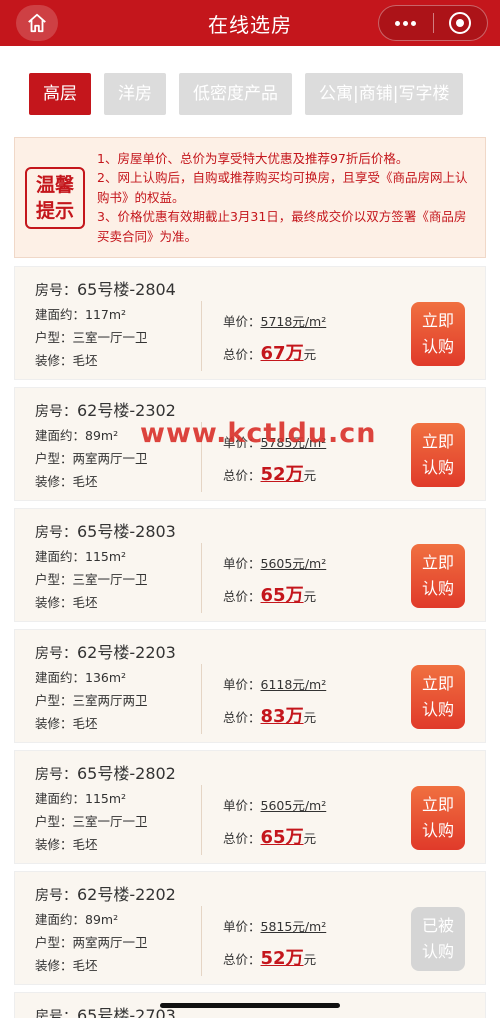 This screenshot has height=1018, width=500. I want to click on top-bar: 在线选房, so click(250, 23).